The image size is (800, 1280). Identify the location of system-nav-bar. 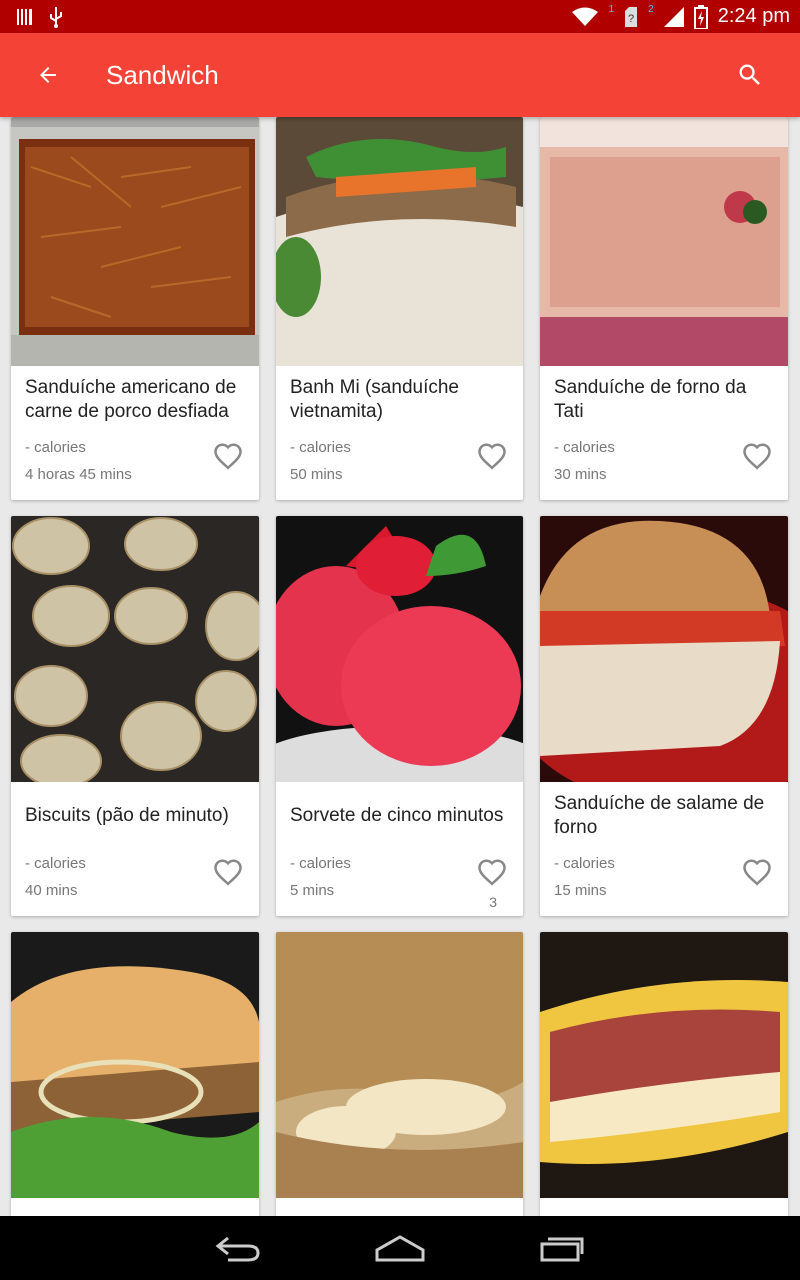
(400, 1248).